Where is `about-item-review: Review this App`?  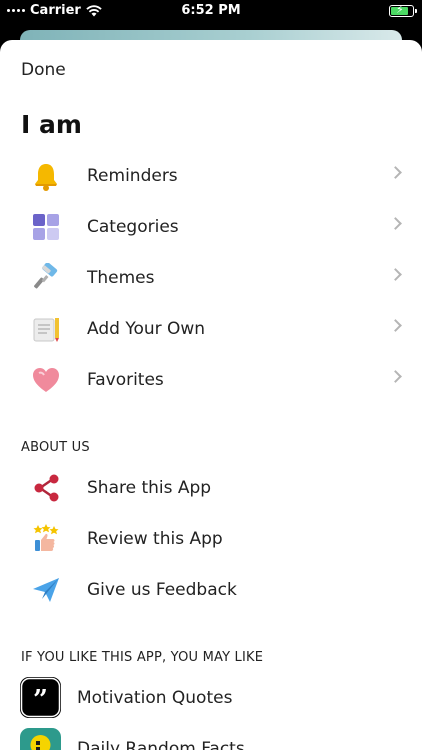 about-item-review: Review this App is located at coordinates (211, 539).